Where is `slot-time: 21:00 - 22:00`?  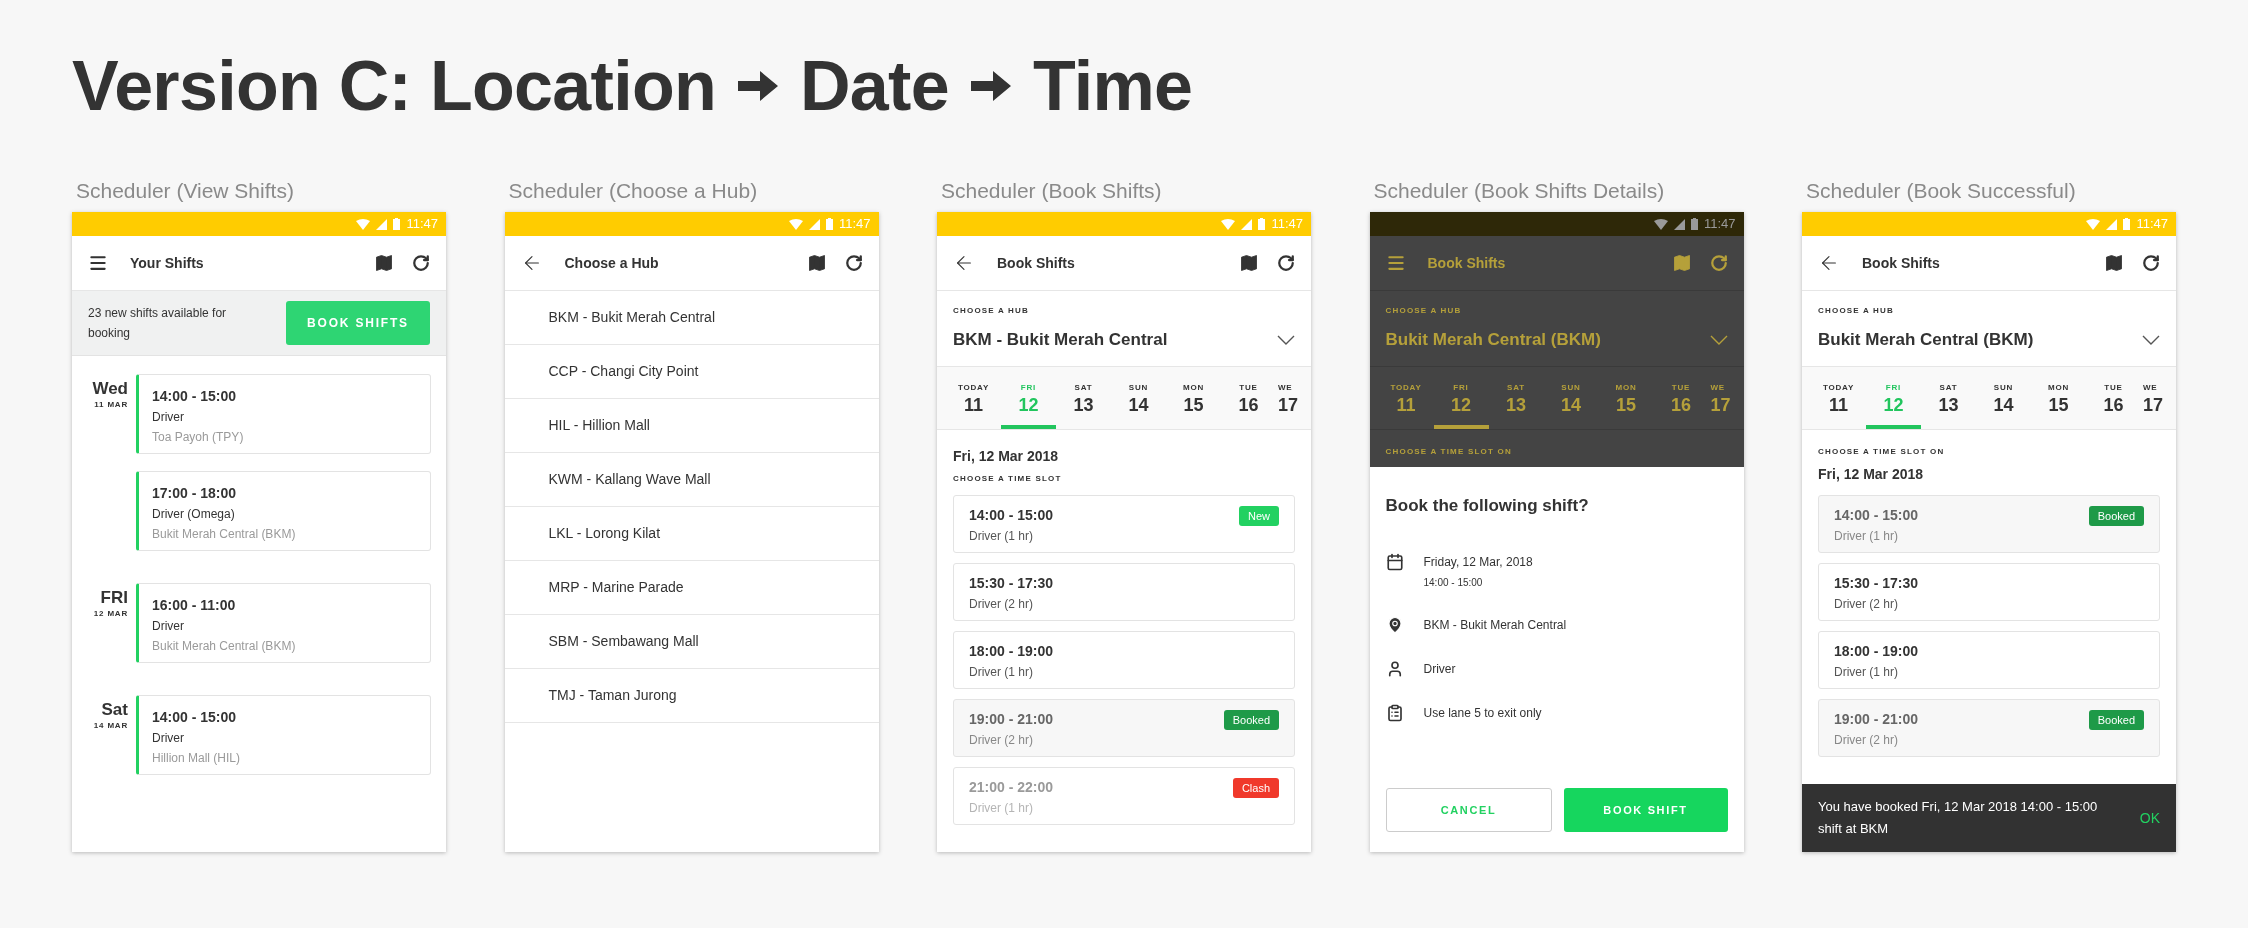
slot-time: 21:00 - 22:00 is located at coordinates (1011, 787).